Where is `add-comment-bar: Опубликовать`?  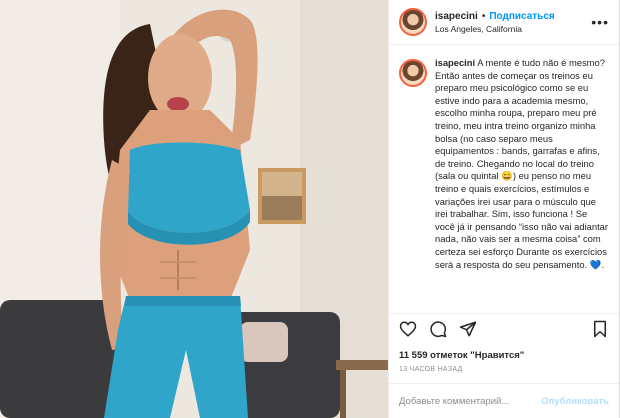 add-comment-bar: Опубликовать is located at coordinates (504, 400).